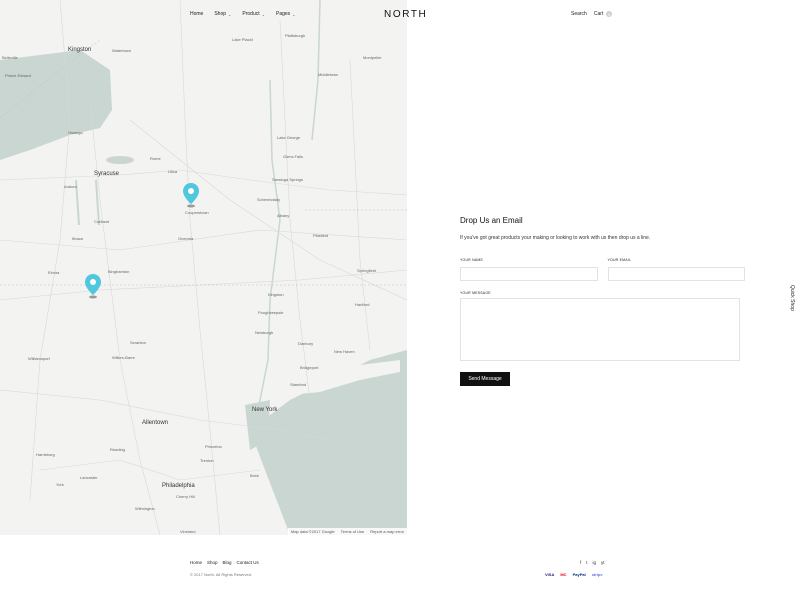 This screenshot has height=600, width=800. Describe the element at coordinates (121, 50) in the screenshot. I see `map-place-label: Watertown` at that location.